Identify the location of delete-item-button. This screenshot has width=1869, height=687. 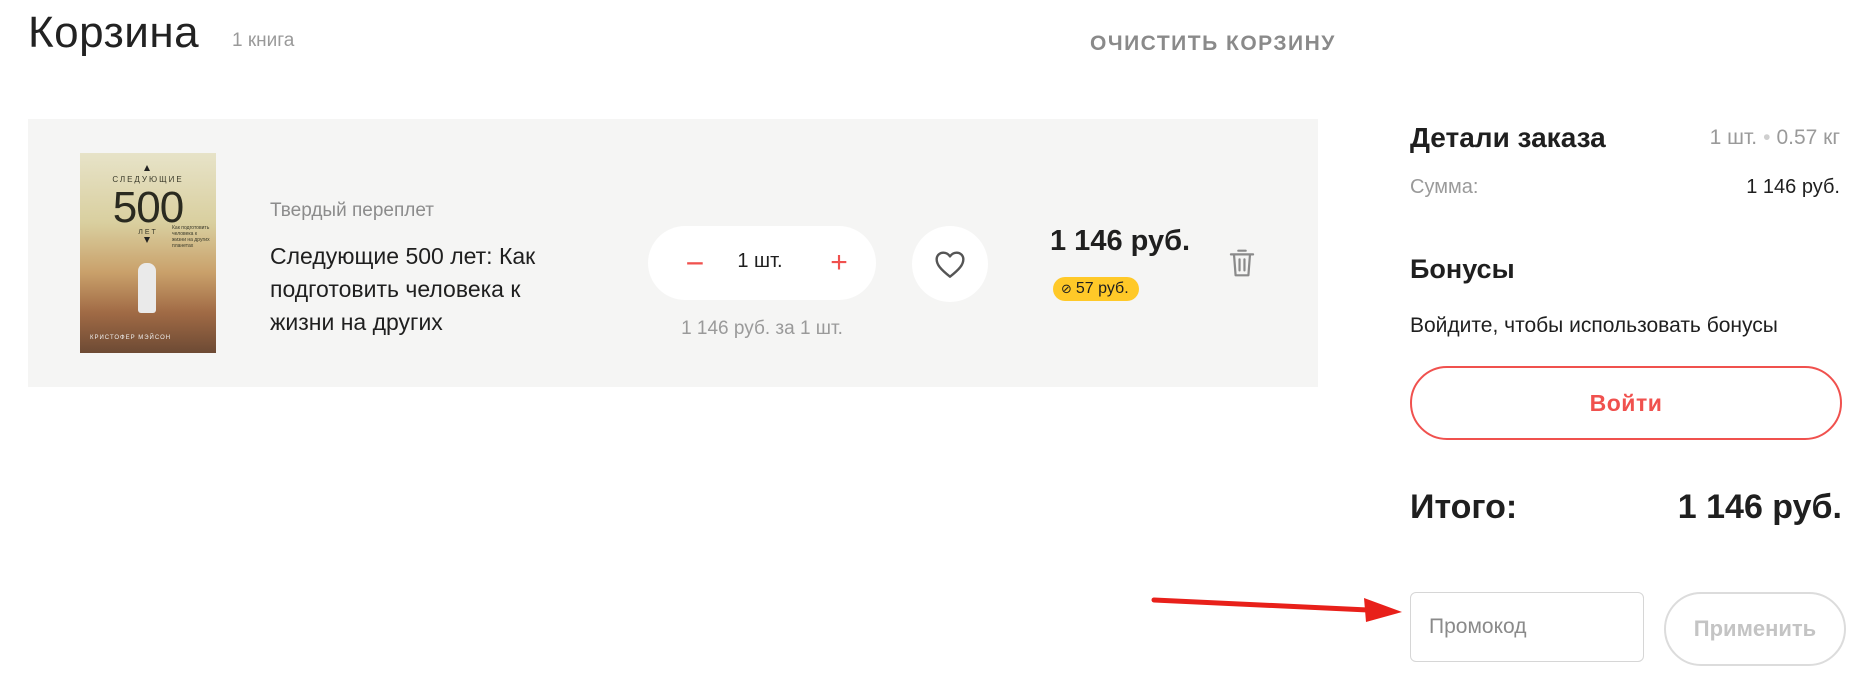
(1242, 264).